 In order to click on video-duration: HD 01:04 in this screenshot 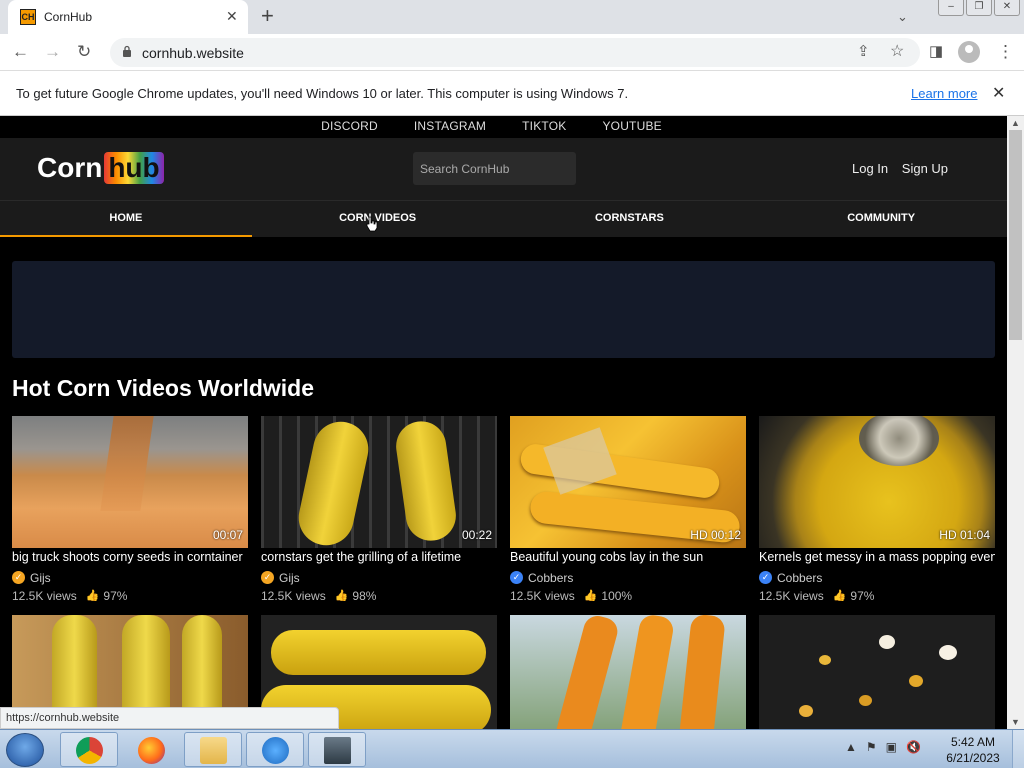, I will do `click(964, 535)`.